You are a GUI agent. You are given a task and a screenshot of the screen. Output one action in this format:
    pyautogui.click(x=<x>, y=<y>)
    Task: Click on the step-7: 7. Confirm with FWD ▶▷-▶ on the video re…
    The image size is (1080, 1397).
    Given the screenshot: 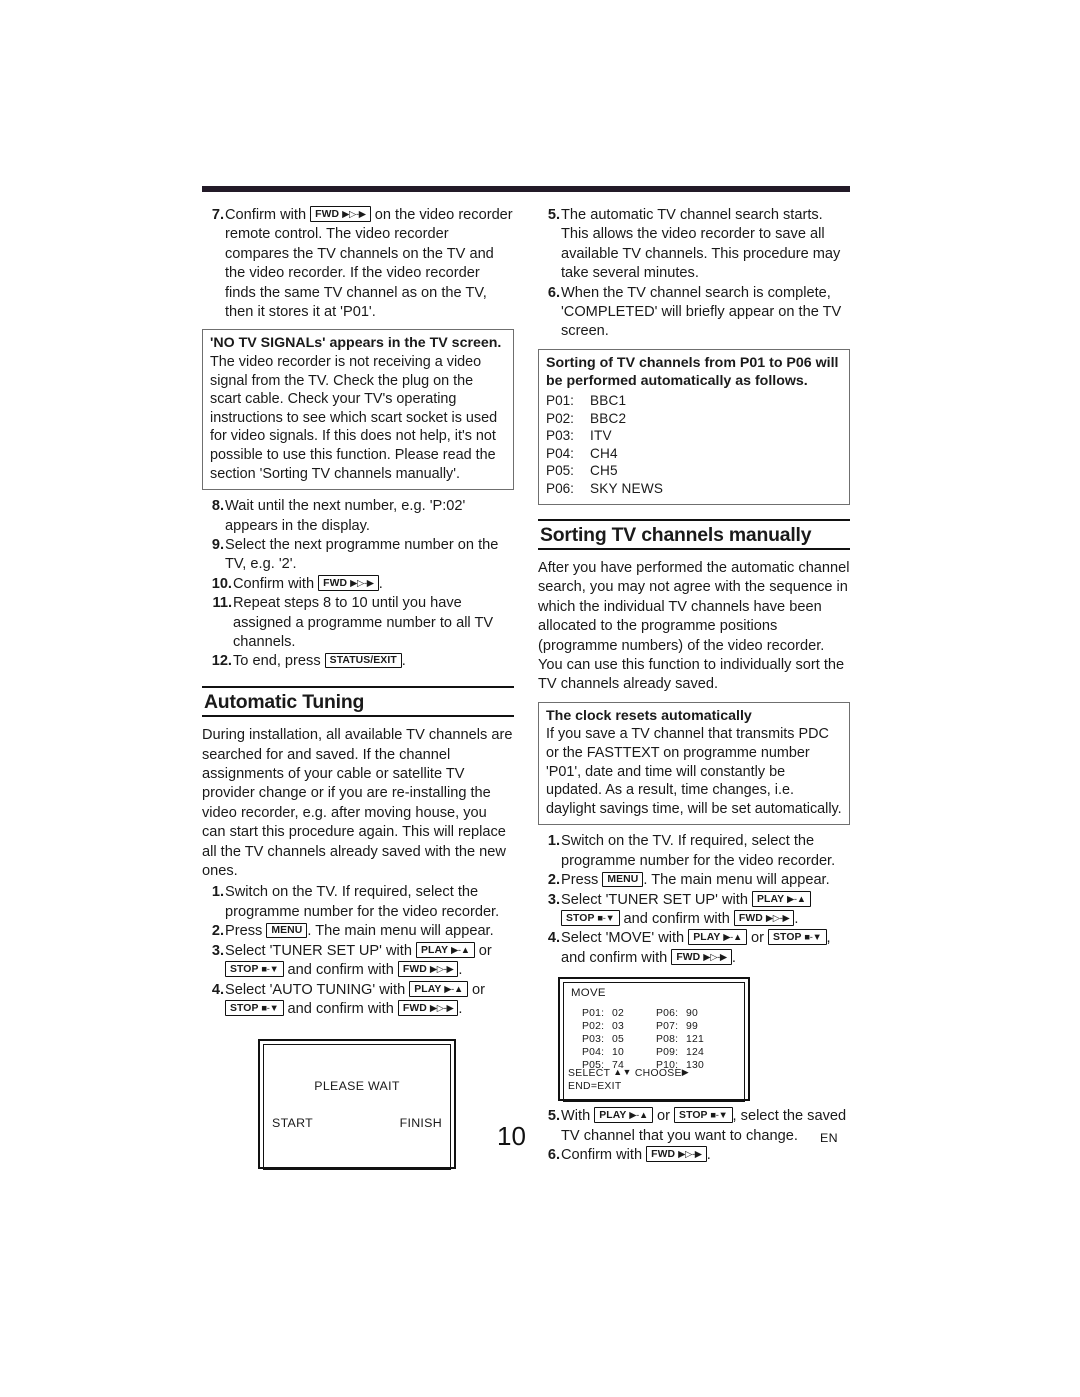 What is the action you would take?
    pyautogui.click(x=358, y=264)
    